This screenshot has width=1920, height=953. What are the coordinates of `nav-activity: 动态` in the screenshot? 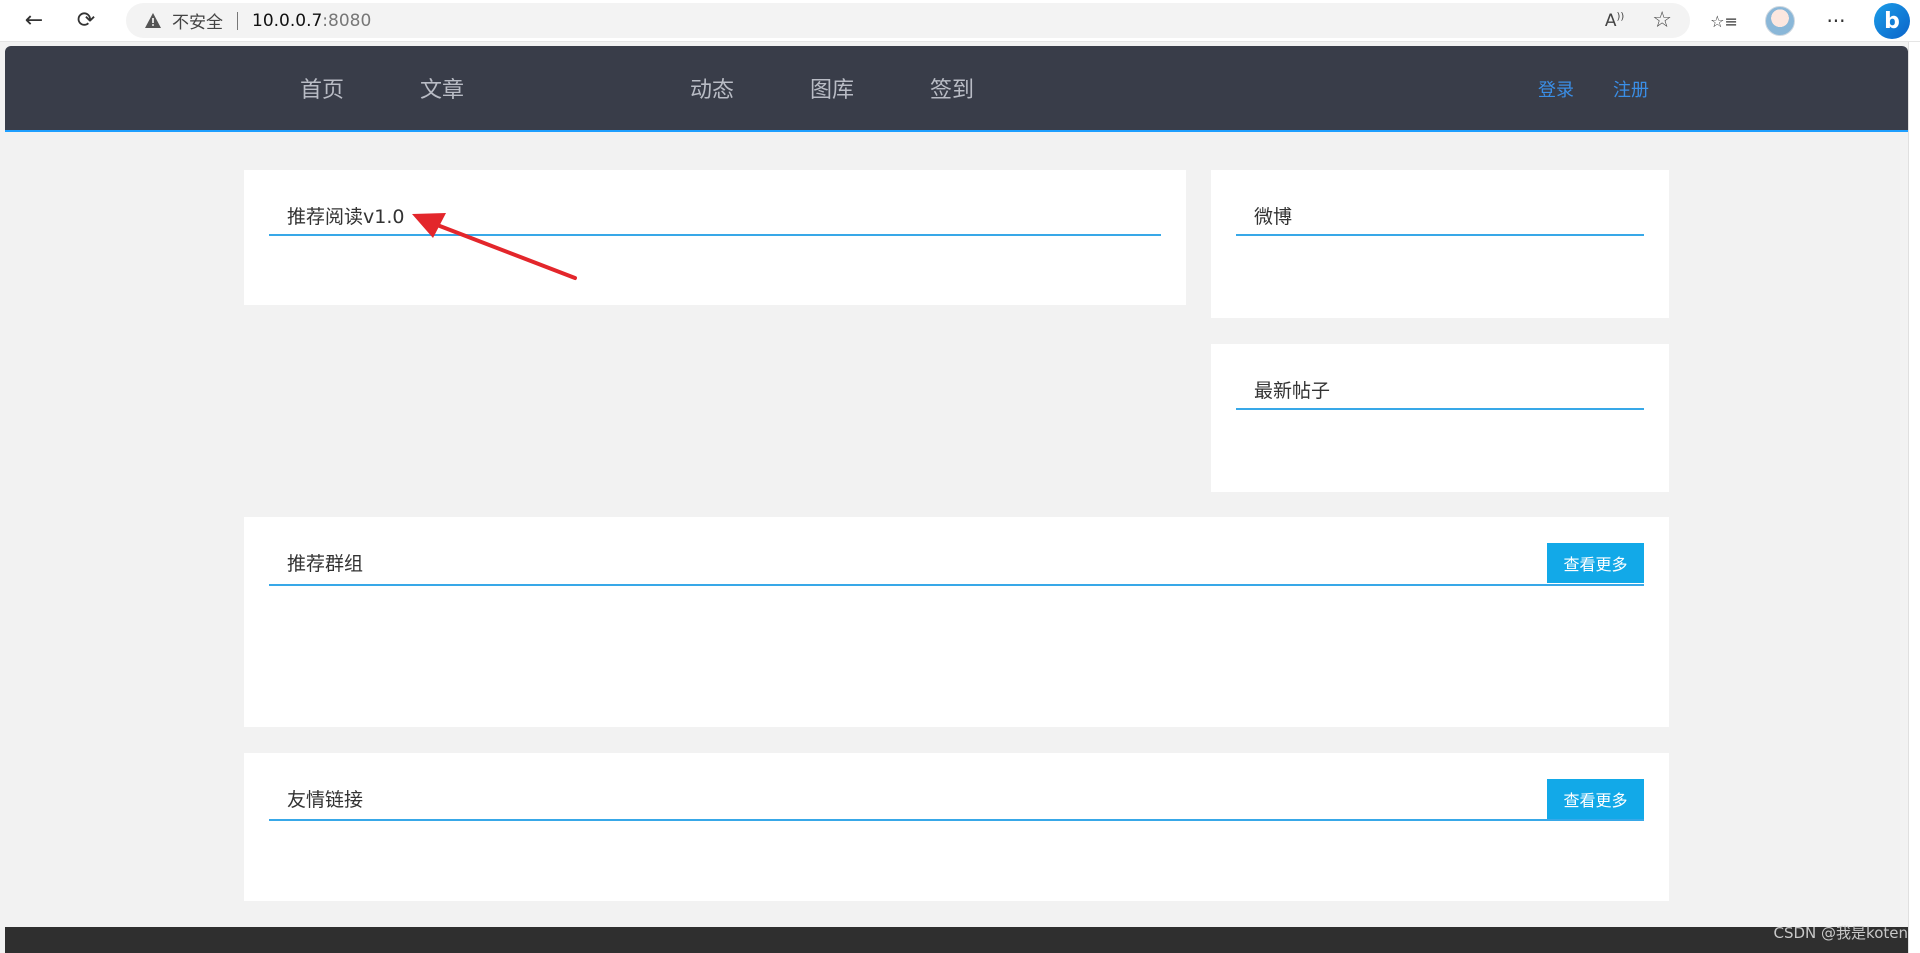 It's located at (712, 88).